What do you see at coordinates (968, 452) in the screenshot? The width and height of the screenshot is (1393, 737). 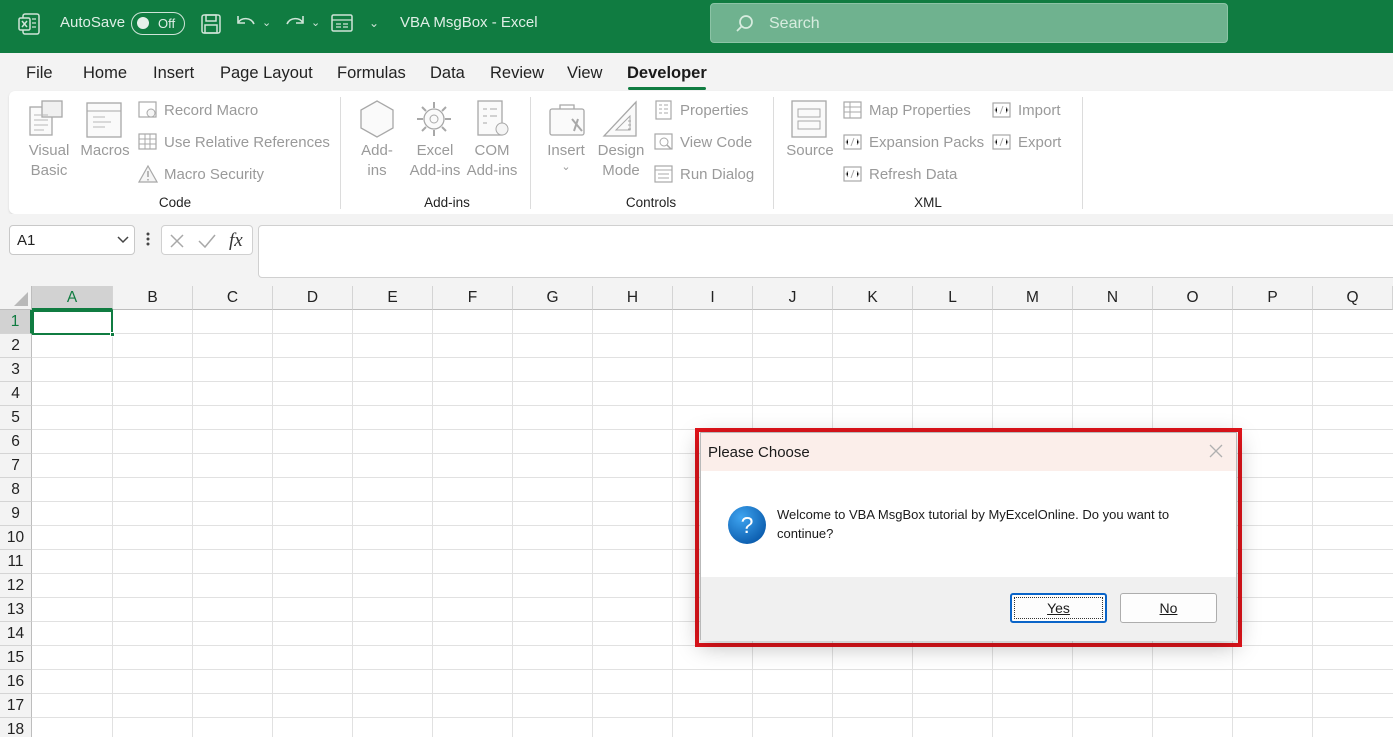 I see `dialog-title-bar: Please Choose` at bounding box center [968, 452].